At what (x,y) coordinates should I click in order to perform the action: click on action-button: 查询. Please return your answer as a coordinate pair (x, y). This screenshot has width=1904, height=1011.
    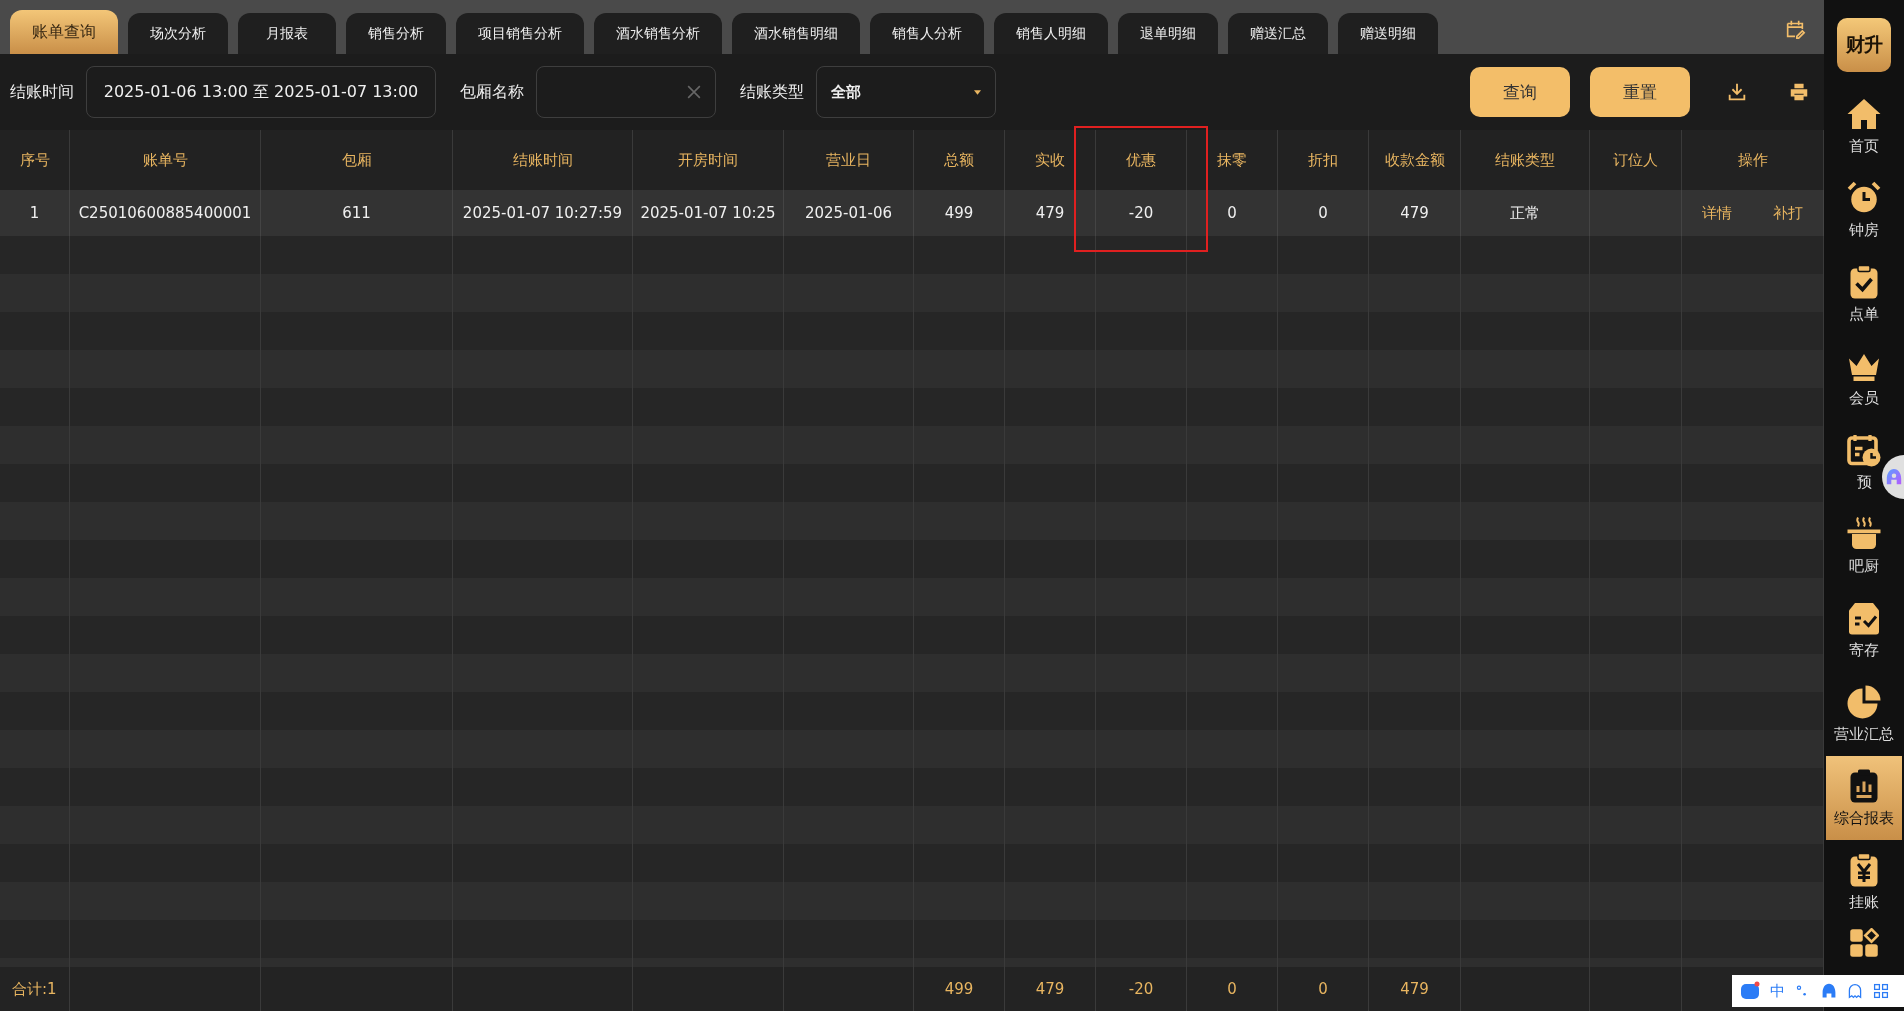
    Looking at the image, I should click on (1520, 92).